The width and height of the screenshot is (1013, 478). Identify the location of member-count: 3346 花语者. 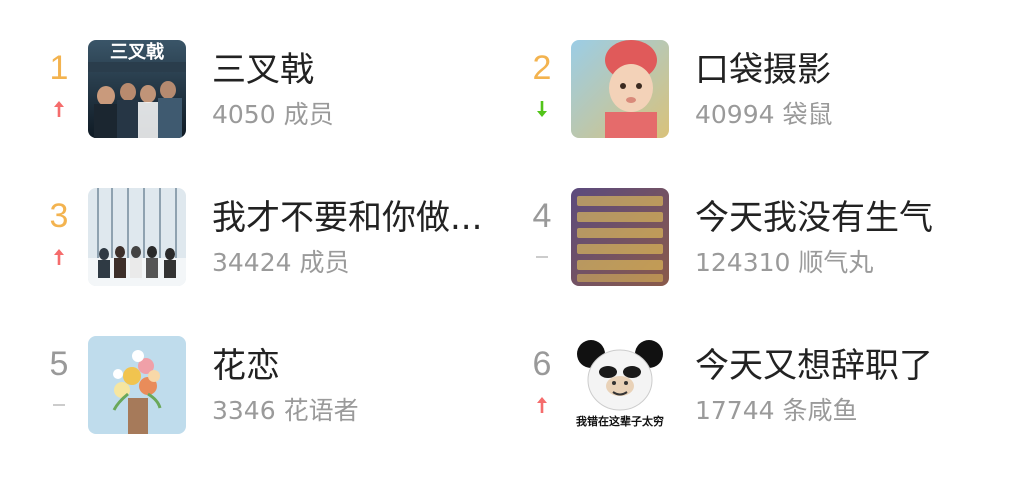
(285, 411).